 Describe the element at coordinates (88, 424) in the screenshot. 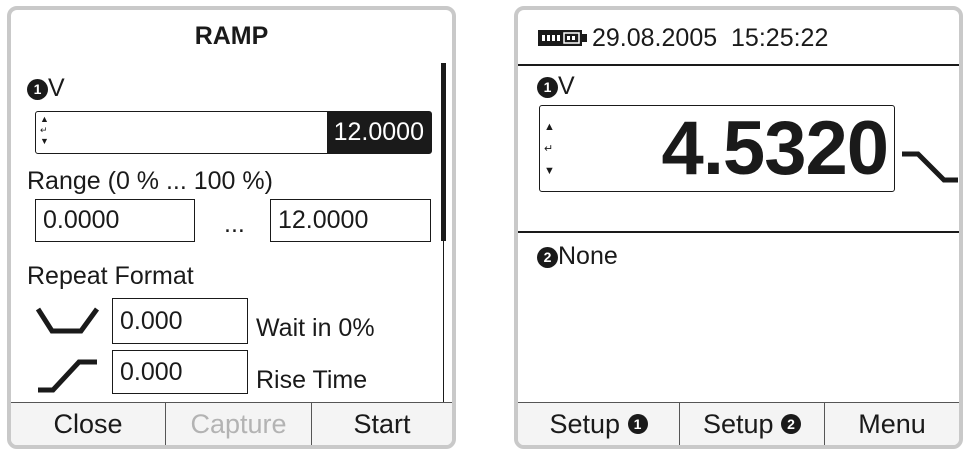

I see `close-button: Close` at that location.